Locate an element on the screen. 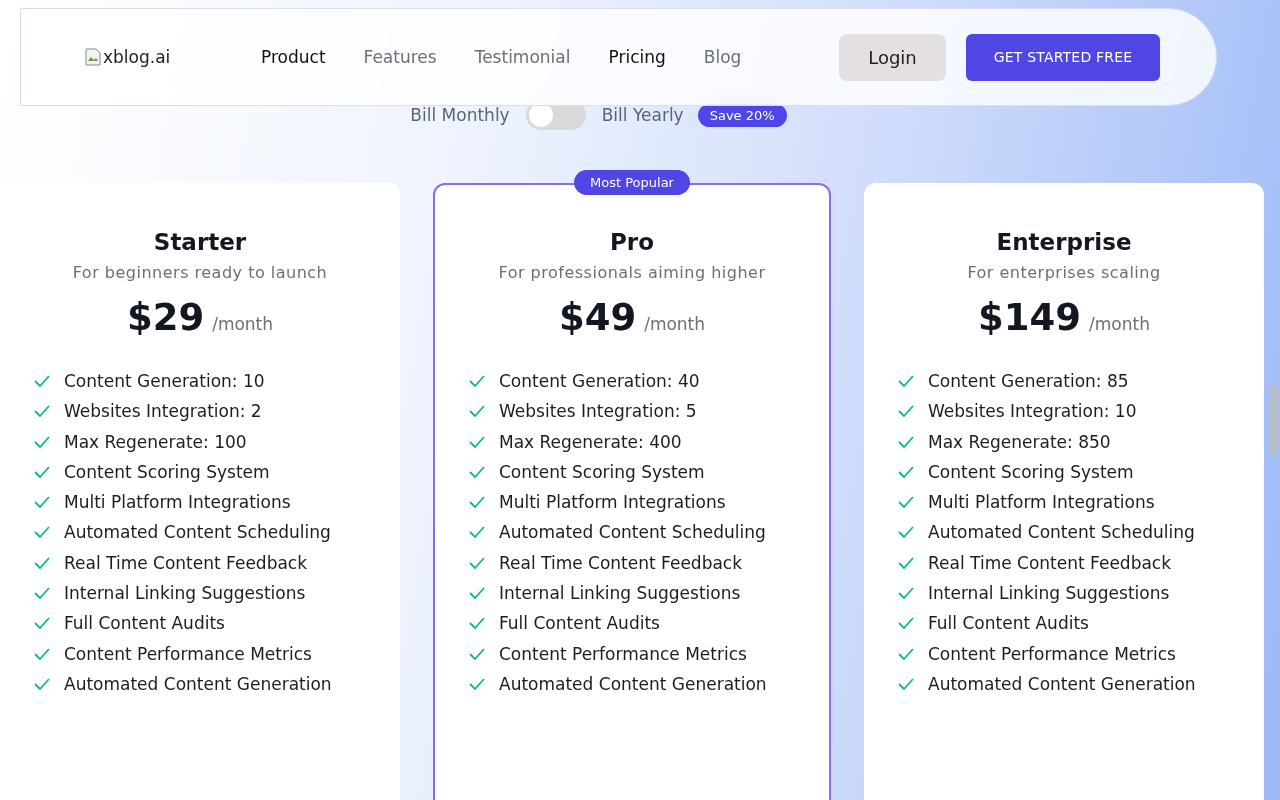 This screenshot has height=800, width=1280. broken-image-icon is located at coordinates (93, 57).